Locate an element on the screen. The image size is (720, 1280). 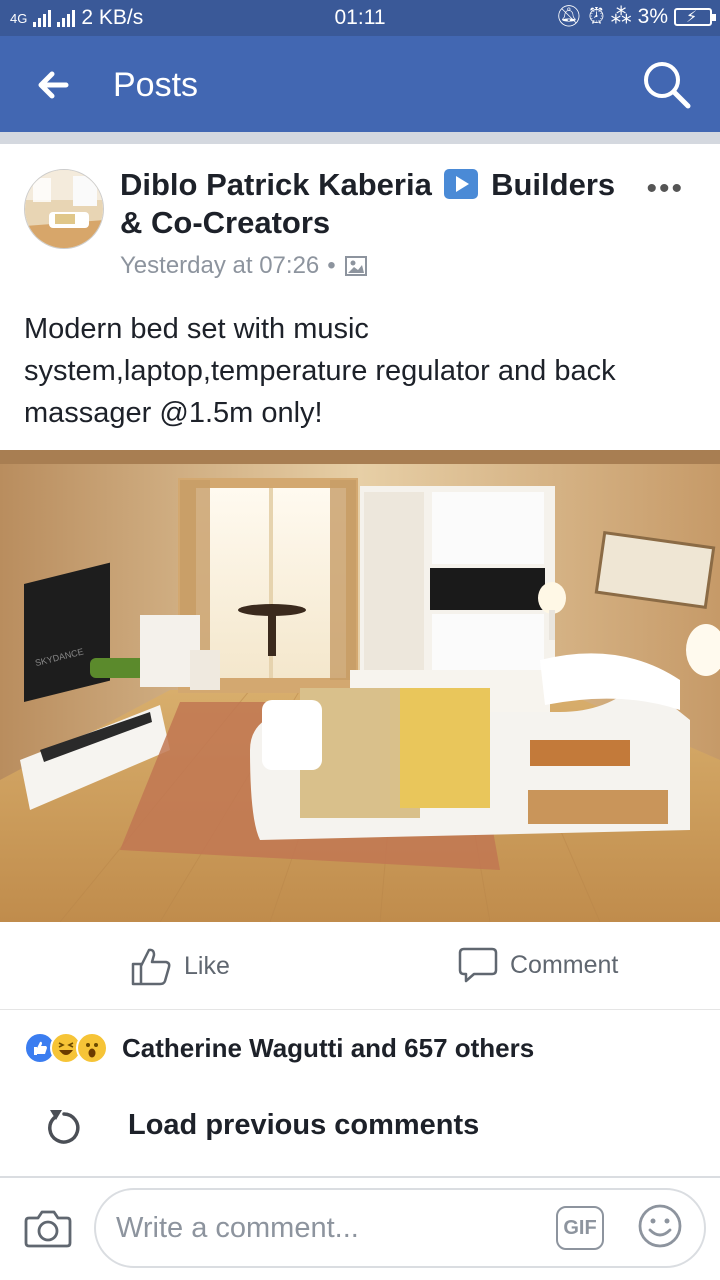
play-arrow-icon is located at coordinates (461, 184).